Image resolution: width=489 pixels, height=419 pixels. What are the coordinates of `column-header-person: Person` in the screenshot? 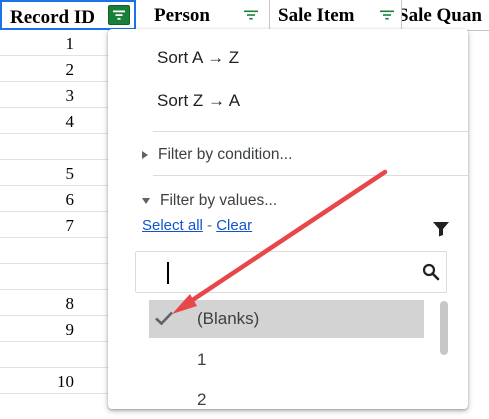 It's located at (203, 15).